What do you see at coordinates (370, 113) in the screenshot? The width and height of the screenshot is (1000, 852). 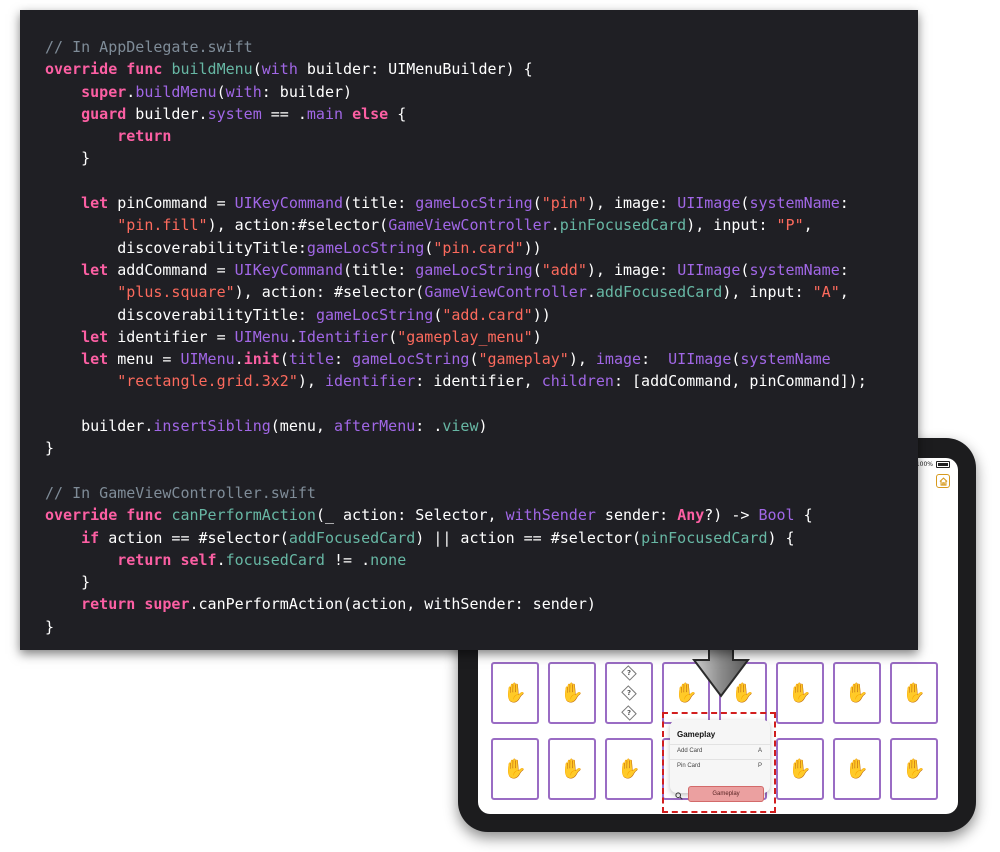 I see `code-token: else` at bounding box center [370, 113].